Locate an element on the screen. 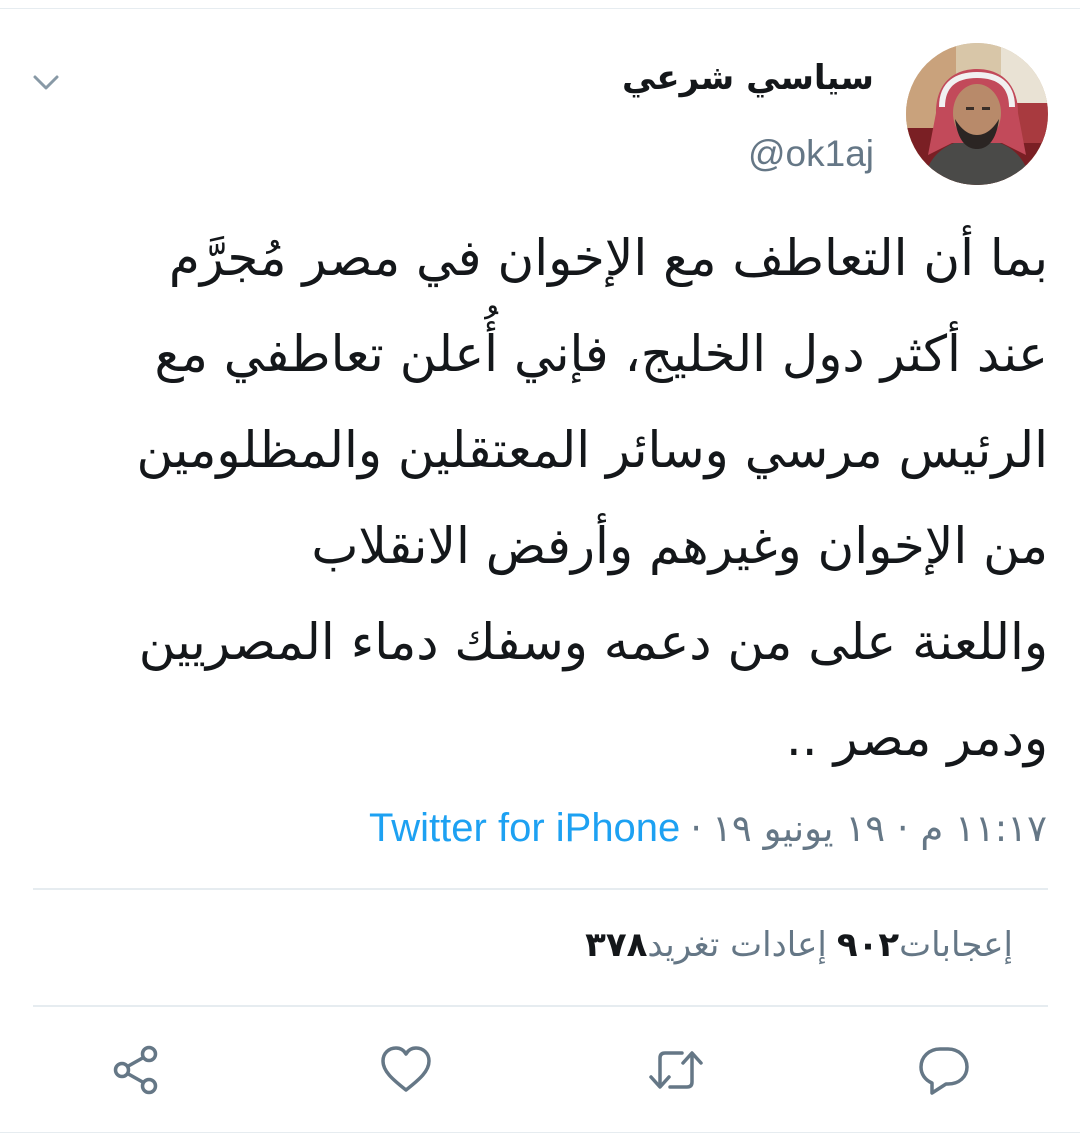  like-button is located at coordinates (406, 1072).